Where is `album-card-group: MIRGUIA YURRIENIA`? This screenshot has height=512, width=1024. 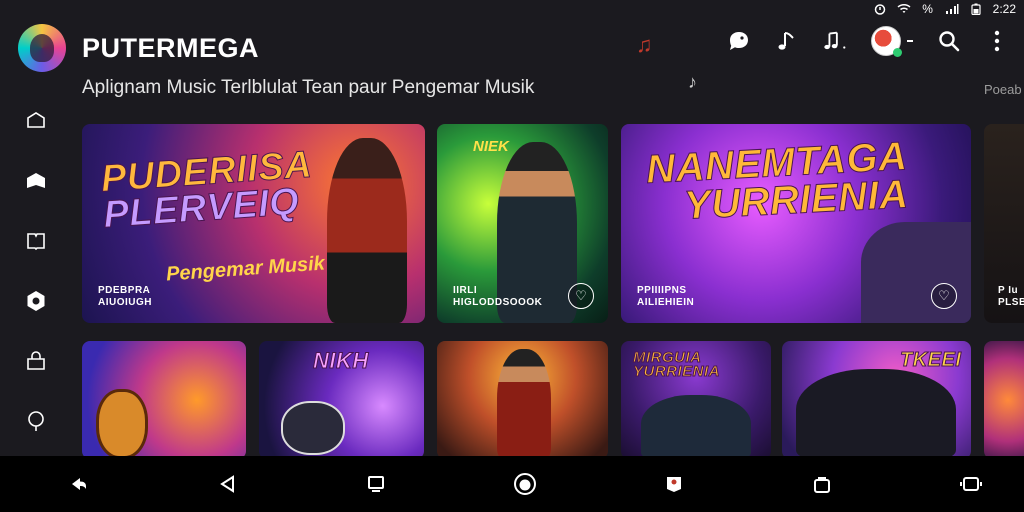
album-card-group: MIRGUIA YURRIENIA is located at coordinates (696, 400).